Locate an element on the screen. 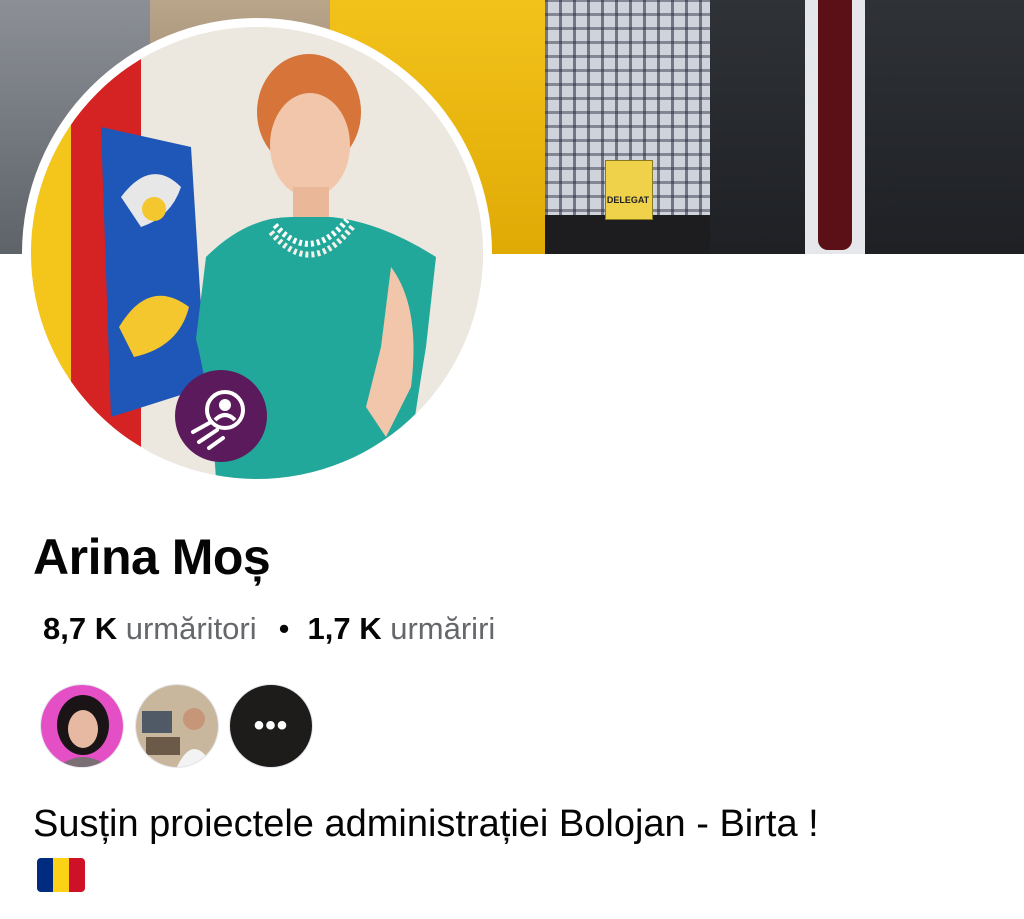  following-count: 1,7 K is located at coordinates (344, 628).